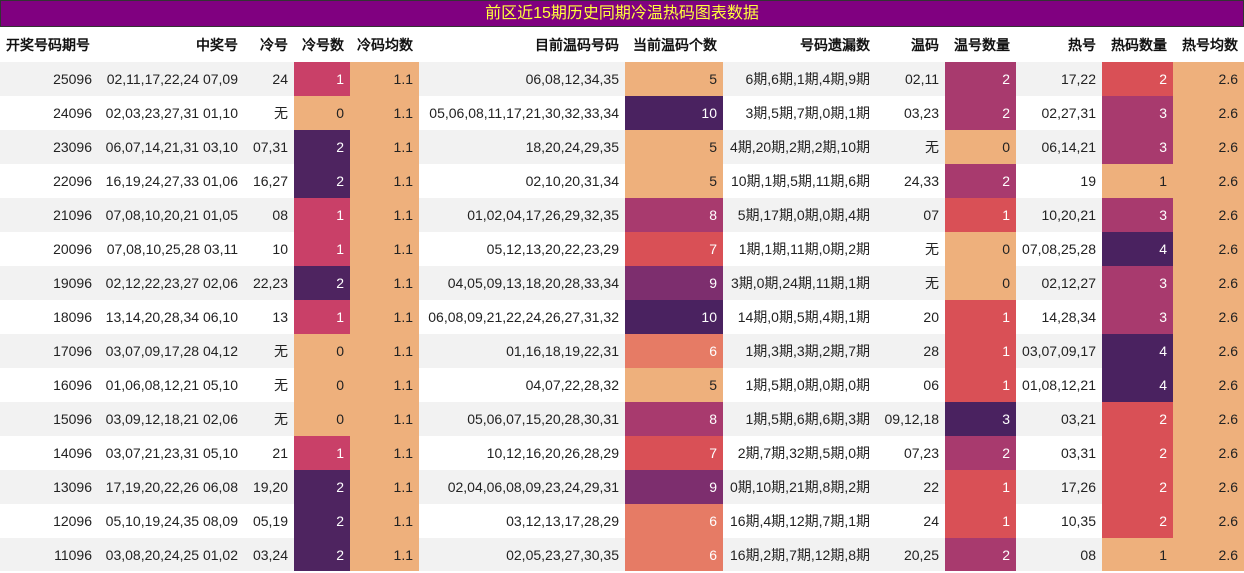 This screenshot has width=1244, height=573. I want to click on data-cell: 07,08,25,28, so click(1059, 249).